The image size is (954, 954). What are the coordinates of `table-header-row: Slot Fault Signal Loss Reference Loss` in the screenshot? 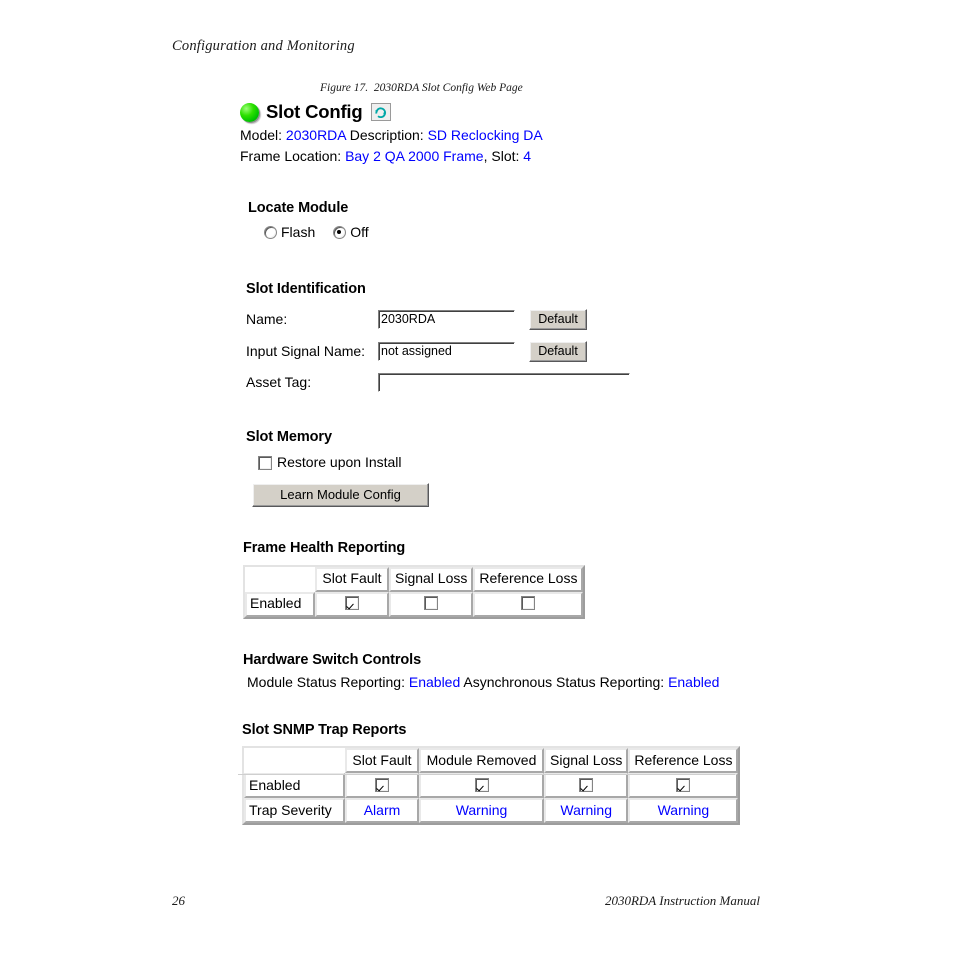 It's located at (414, 579).